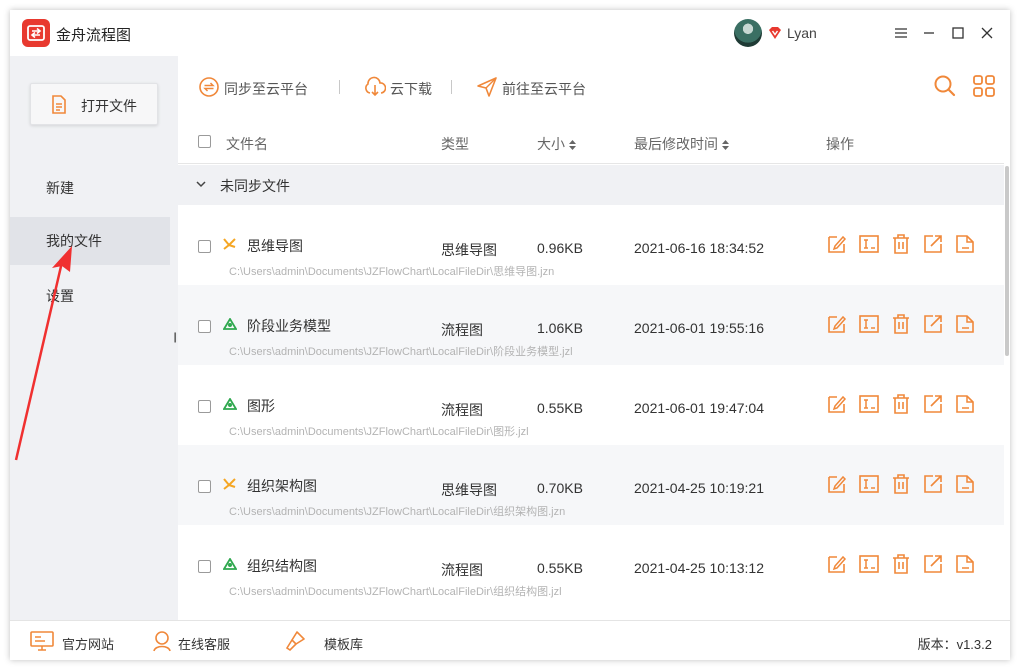  What do you see at coordinates (901, 33) in the screenshot?
I see `menu-icon` at bounding box center [901, 33].